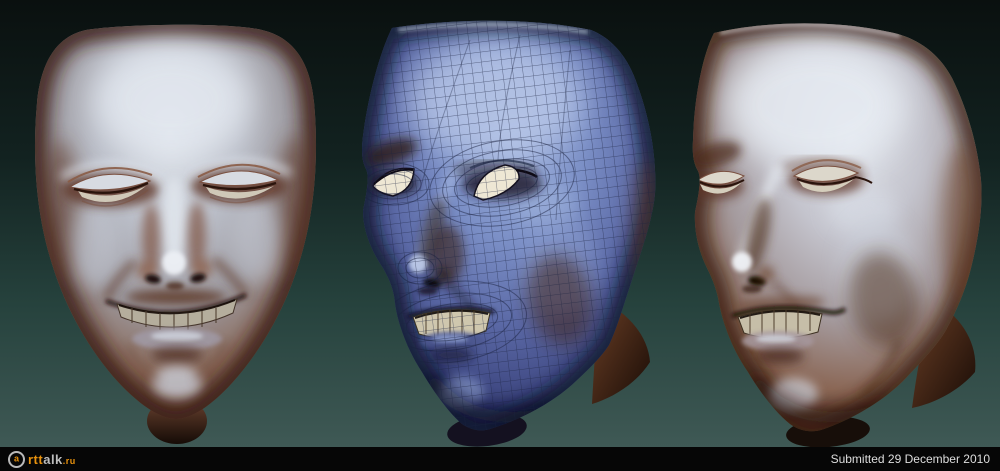 The image size is (1000, 471). Describe the element at coordinates (910, 459) in the screenshot. I see `submitted-date: Submitted 29 December 2010` at that location.